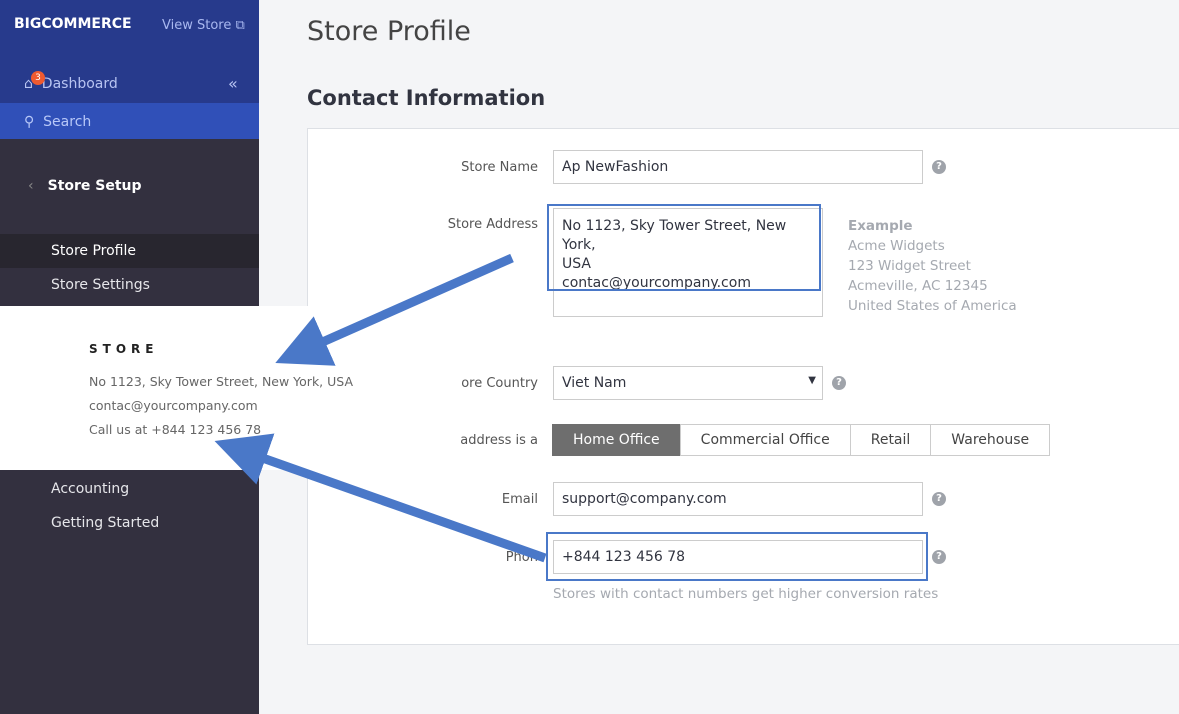 The height and width of the screenshot is (714, 1179). I want to click on arrow-phone, so click(380, 498).